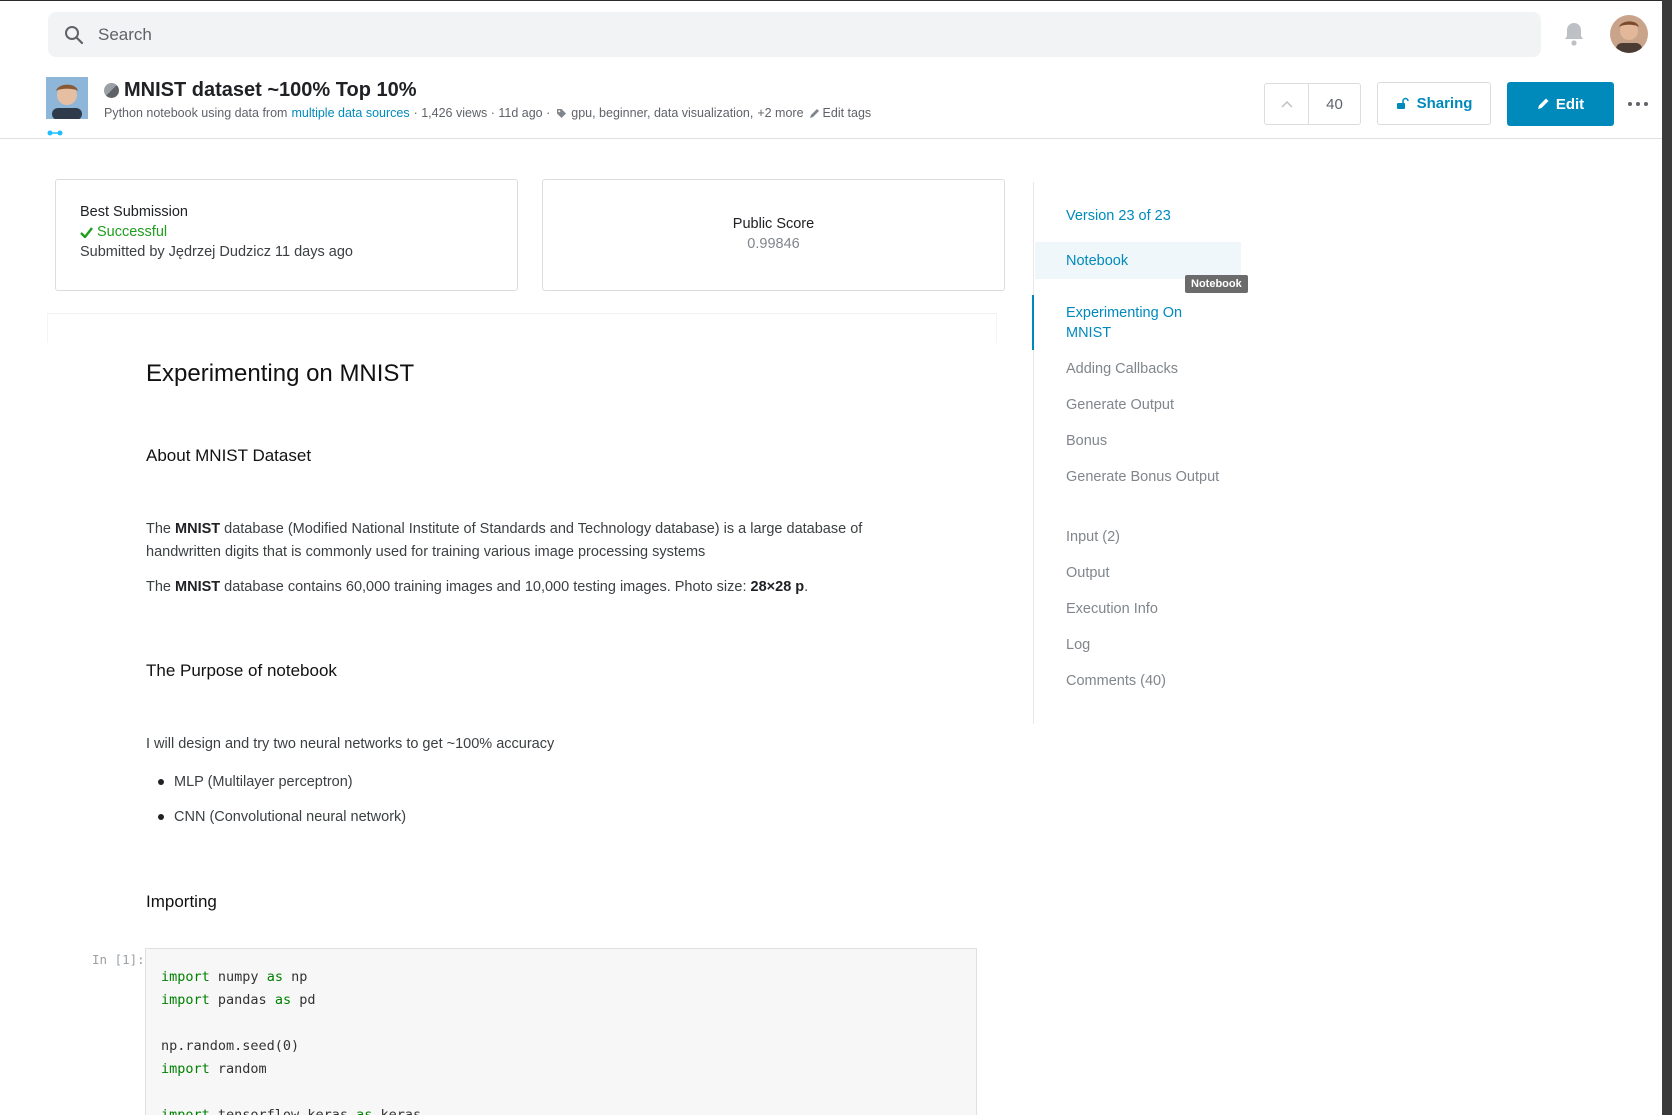  What do you see at coordinates (1086, 441) in the screenshot?
I see `toc-item-bonus: Bonus` at bounding box center [1086, 441].